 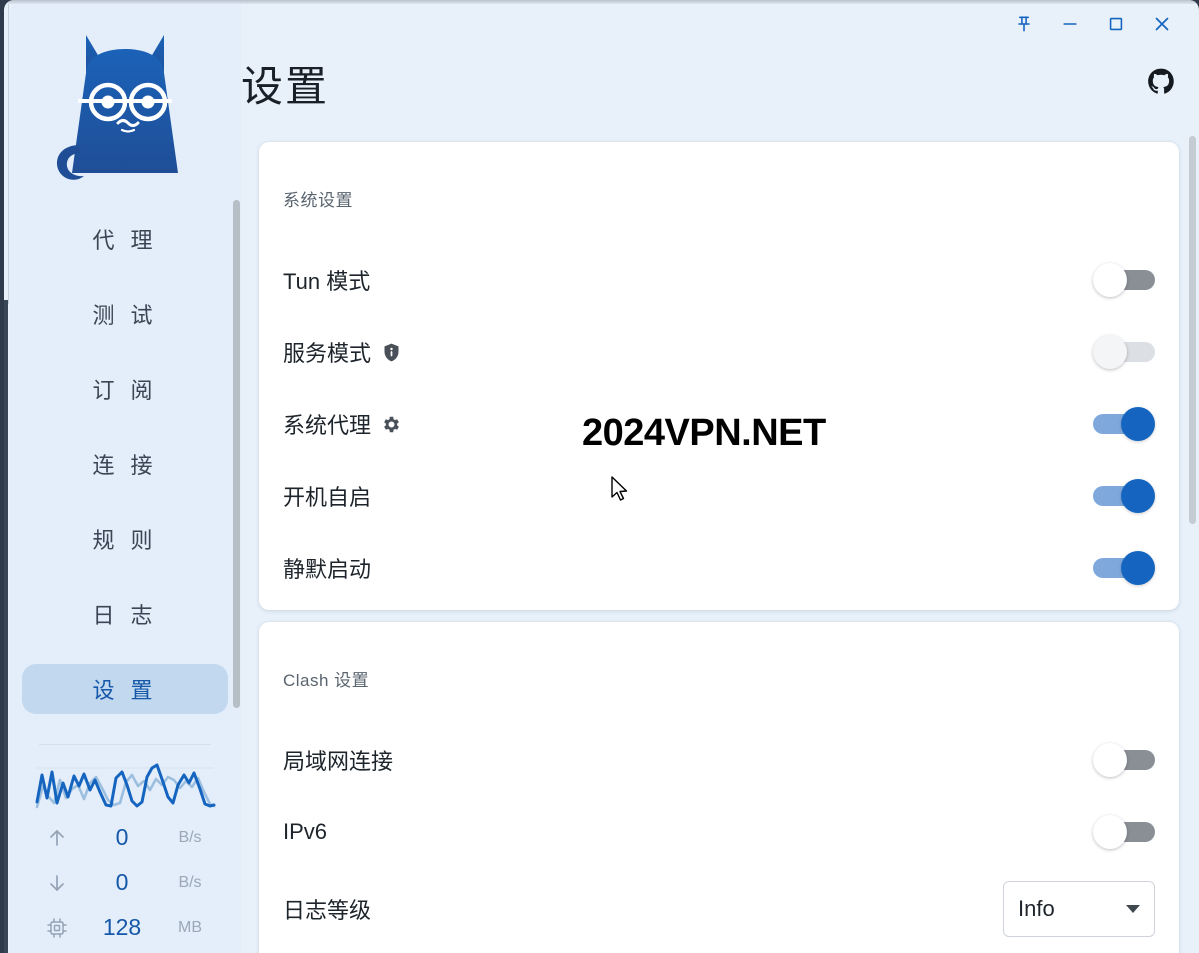 I want to click on toggle-lan-connection, so click(x=1124, y=760).